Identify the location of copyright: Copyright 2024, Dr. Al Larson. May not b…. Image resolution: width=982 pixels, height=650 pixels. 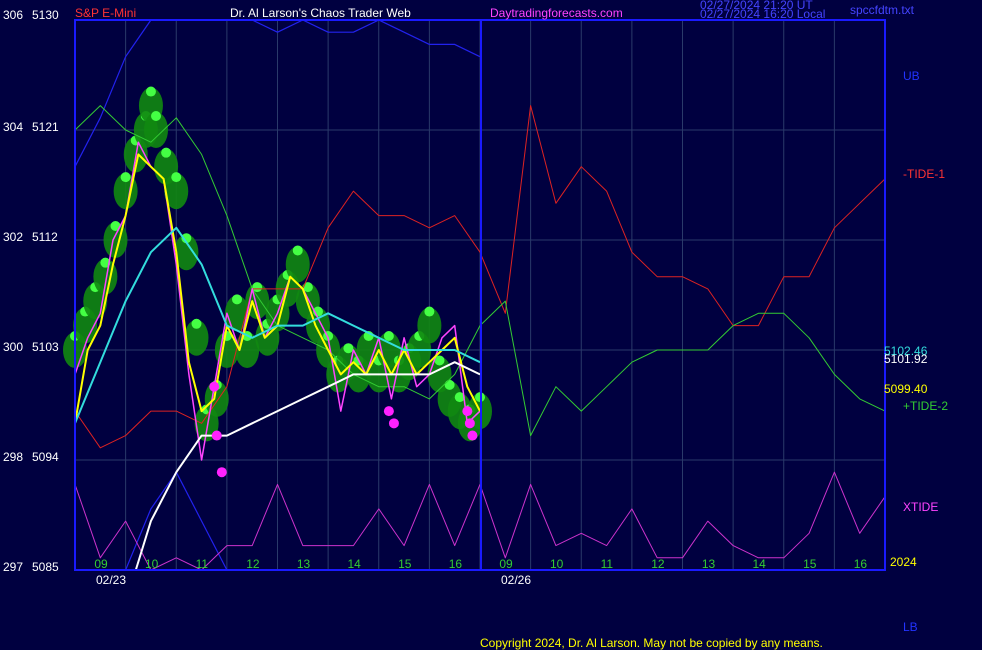
(651, 643).